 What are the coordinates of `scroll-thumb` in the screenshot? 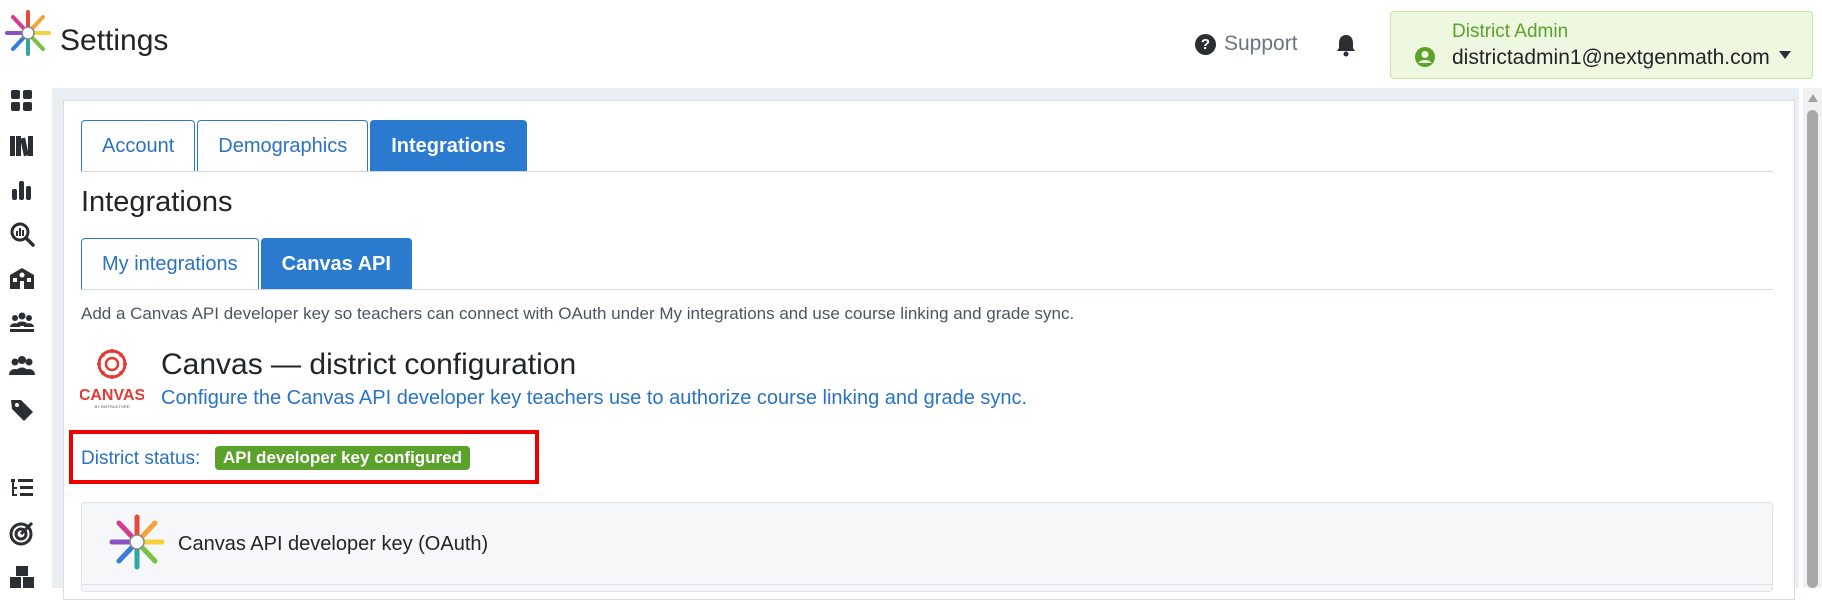 It's located at (1812, 349).